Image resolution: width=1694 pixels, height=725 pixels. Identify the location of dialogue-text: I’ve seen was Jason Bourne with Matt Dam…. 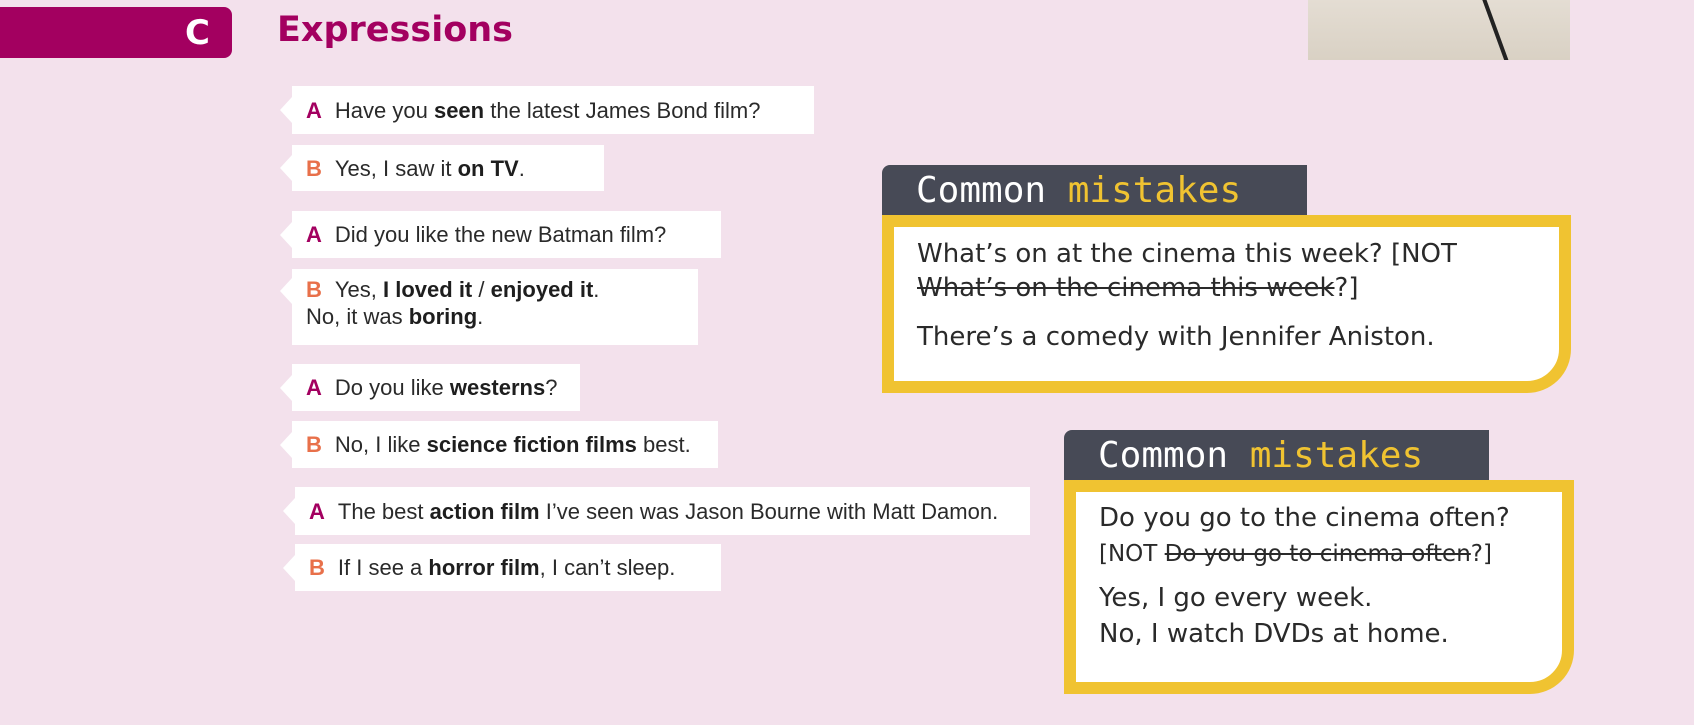
(769, 511).